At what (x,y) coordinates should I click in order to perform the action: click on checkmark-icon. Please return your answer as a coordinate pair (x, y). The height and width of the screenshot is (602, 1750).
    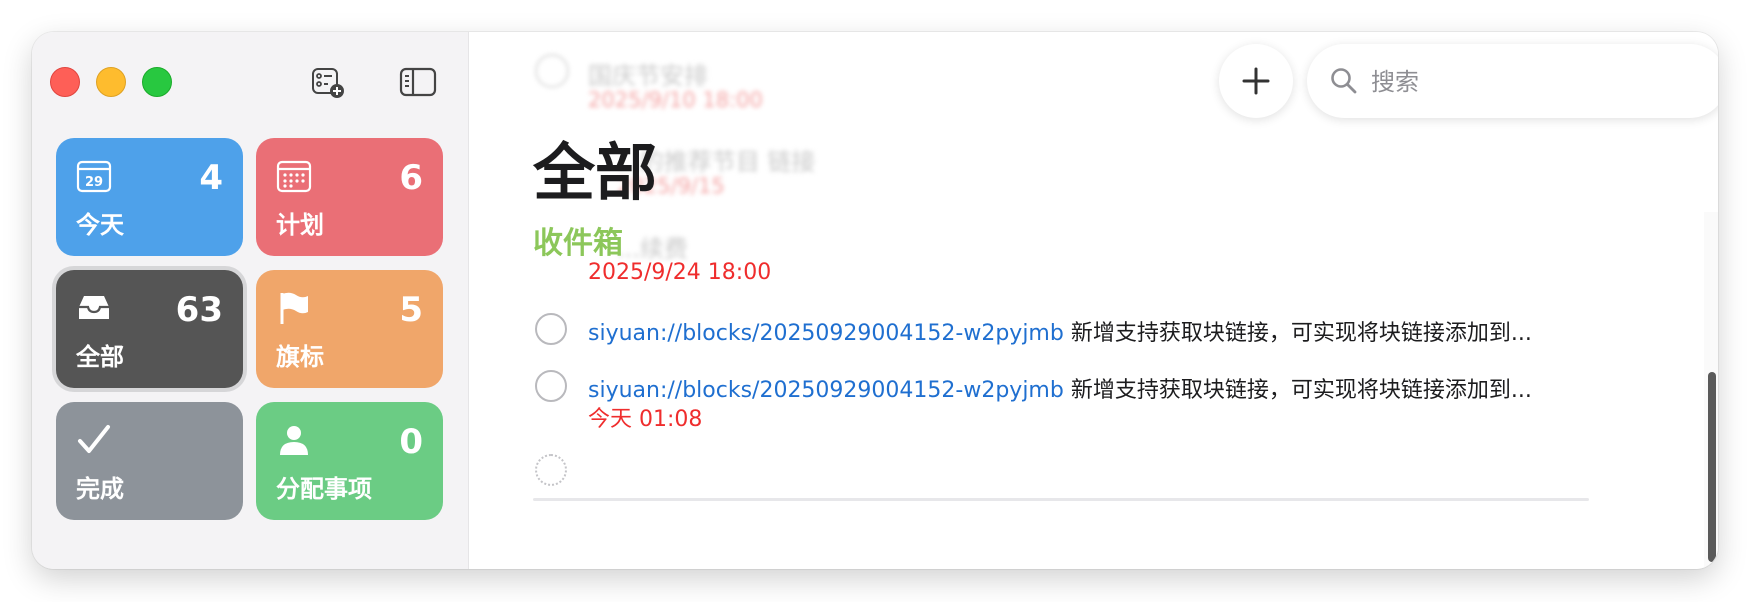
    Looking at the image, I should click on (94, 440).